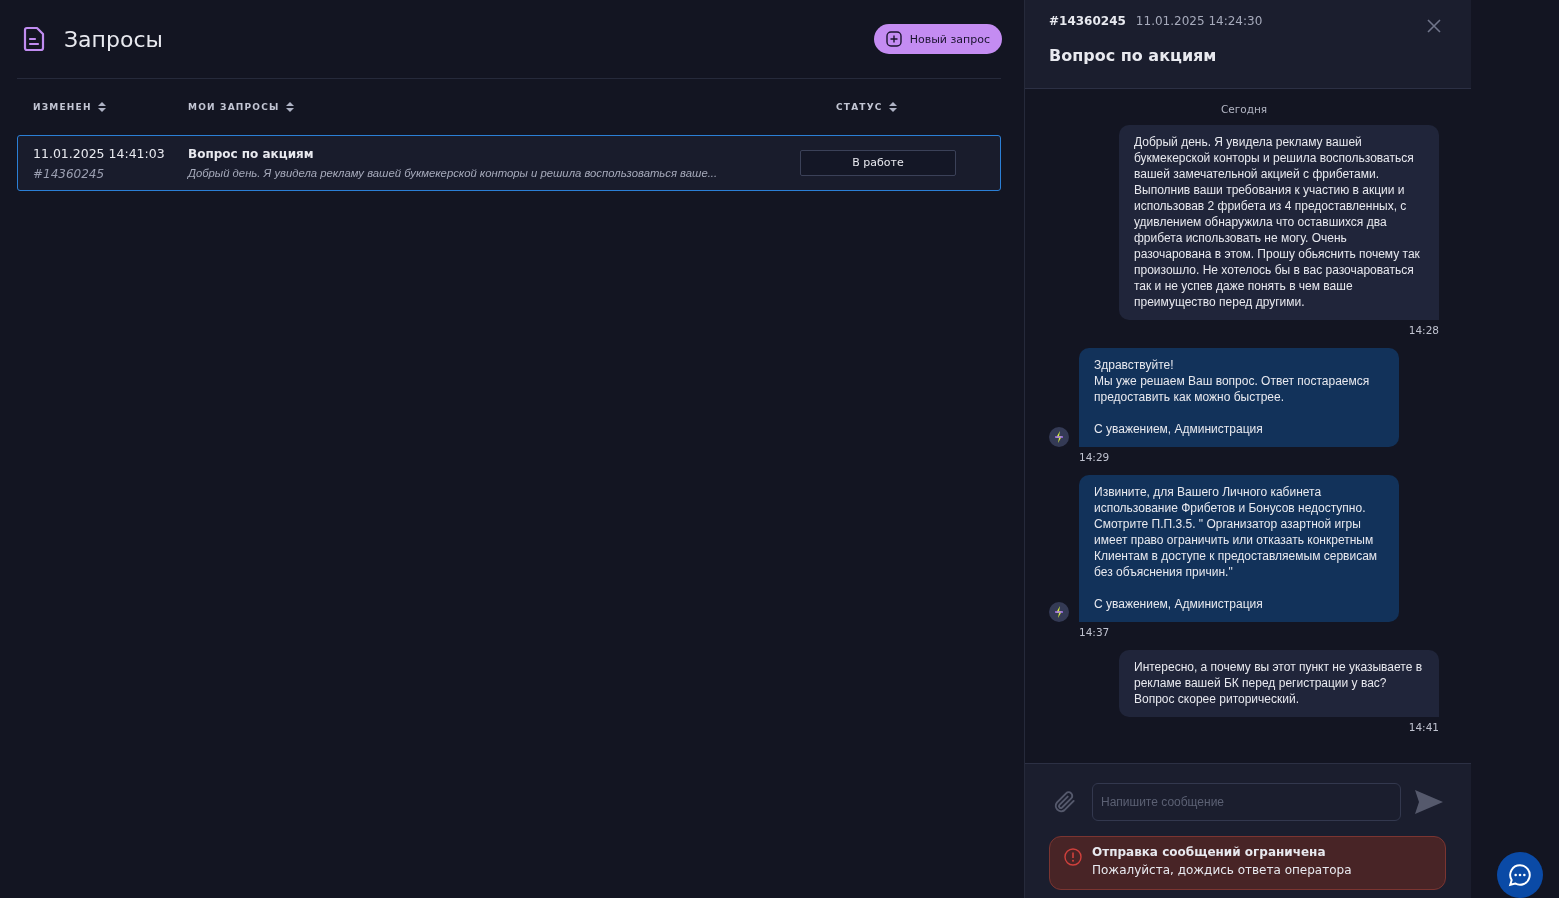 The width and height of the screenshot is (1559, 898). I want to click on message-bubble: Добрый день. Я увидела рекламу вашей букмекерской конторы и решила воспользоваться вашей замечательной акцией с фрибетами. Выполнив ваши требования к участию в акции и использовав 2 фрибета из 4 предоставленных, с удивлением обнаружила что оставшихся два фрибета использовать не могу. Очень разочарована в этом. Прошу обьяснить почему так произошло. Не хотелось бы в вас разочароваться так и не успев даже понять в чем ваше преимущество перед другими., so click(1279, 222).